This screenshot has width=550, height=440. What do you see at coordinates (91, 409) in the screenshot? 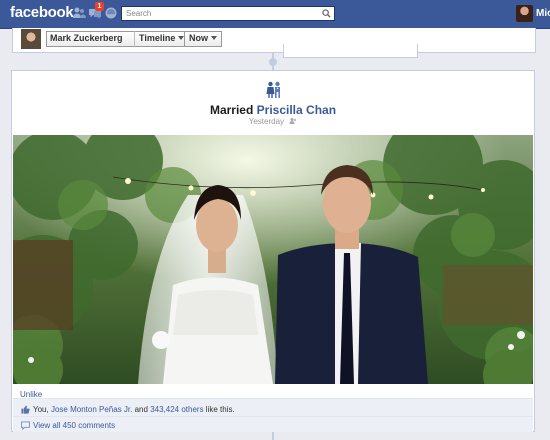
I see `liker-name-link: Jose Monton Peñas Jr.` at bounding box center [91, 409].